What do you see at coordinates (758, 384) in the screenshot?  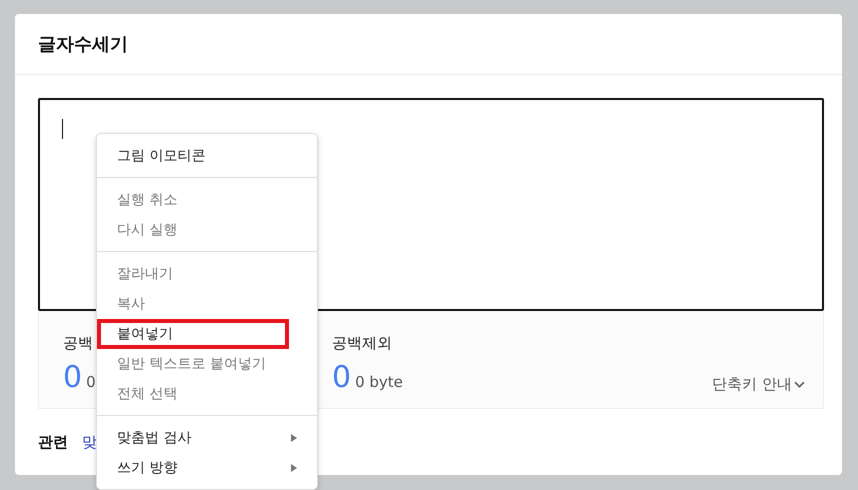 I see `shortcut-guide-link: 단축키 안내` at bounding box center [758, 384].